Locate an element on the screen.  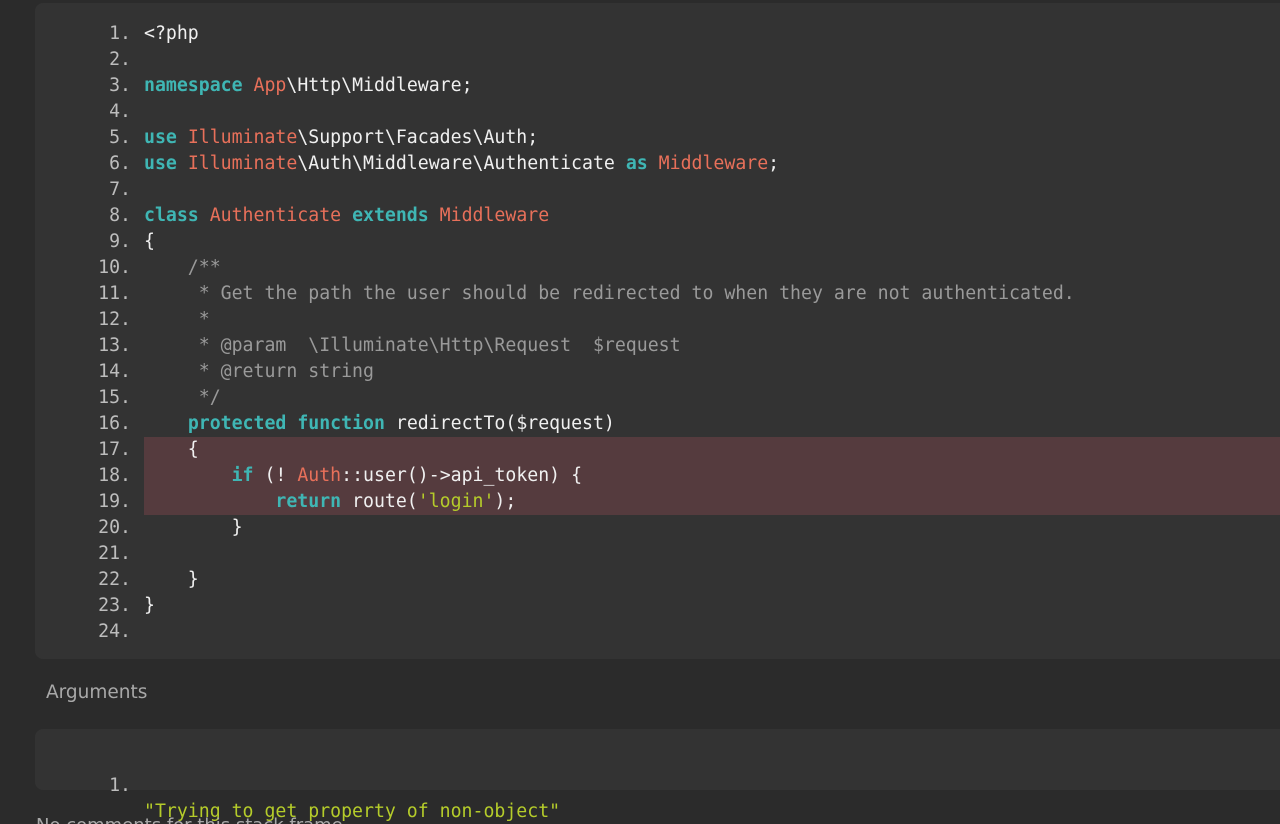
line-number: 23. is located at coordinates (114, 605).